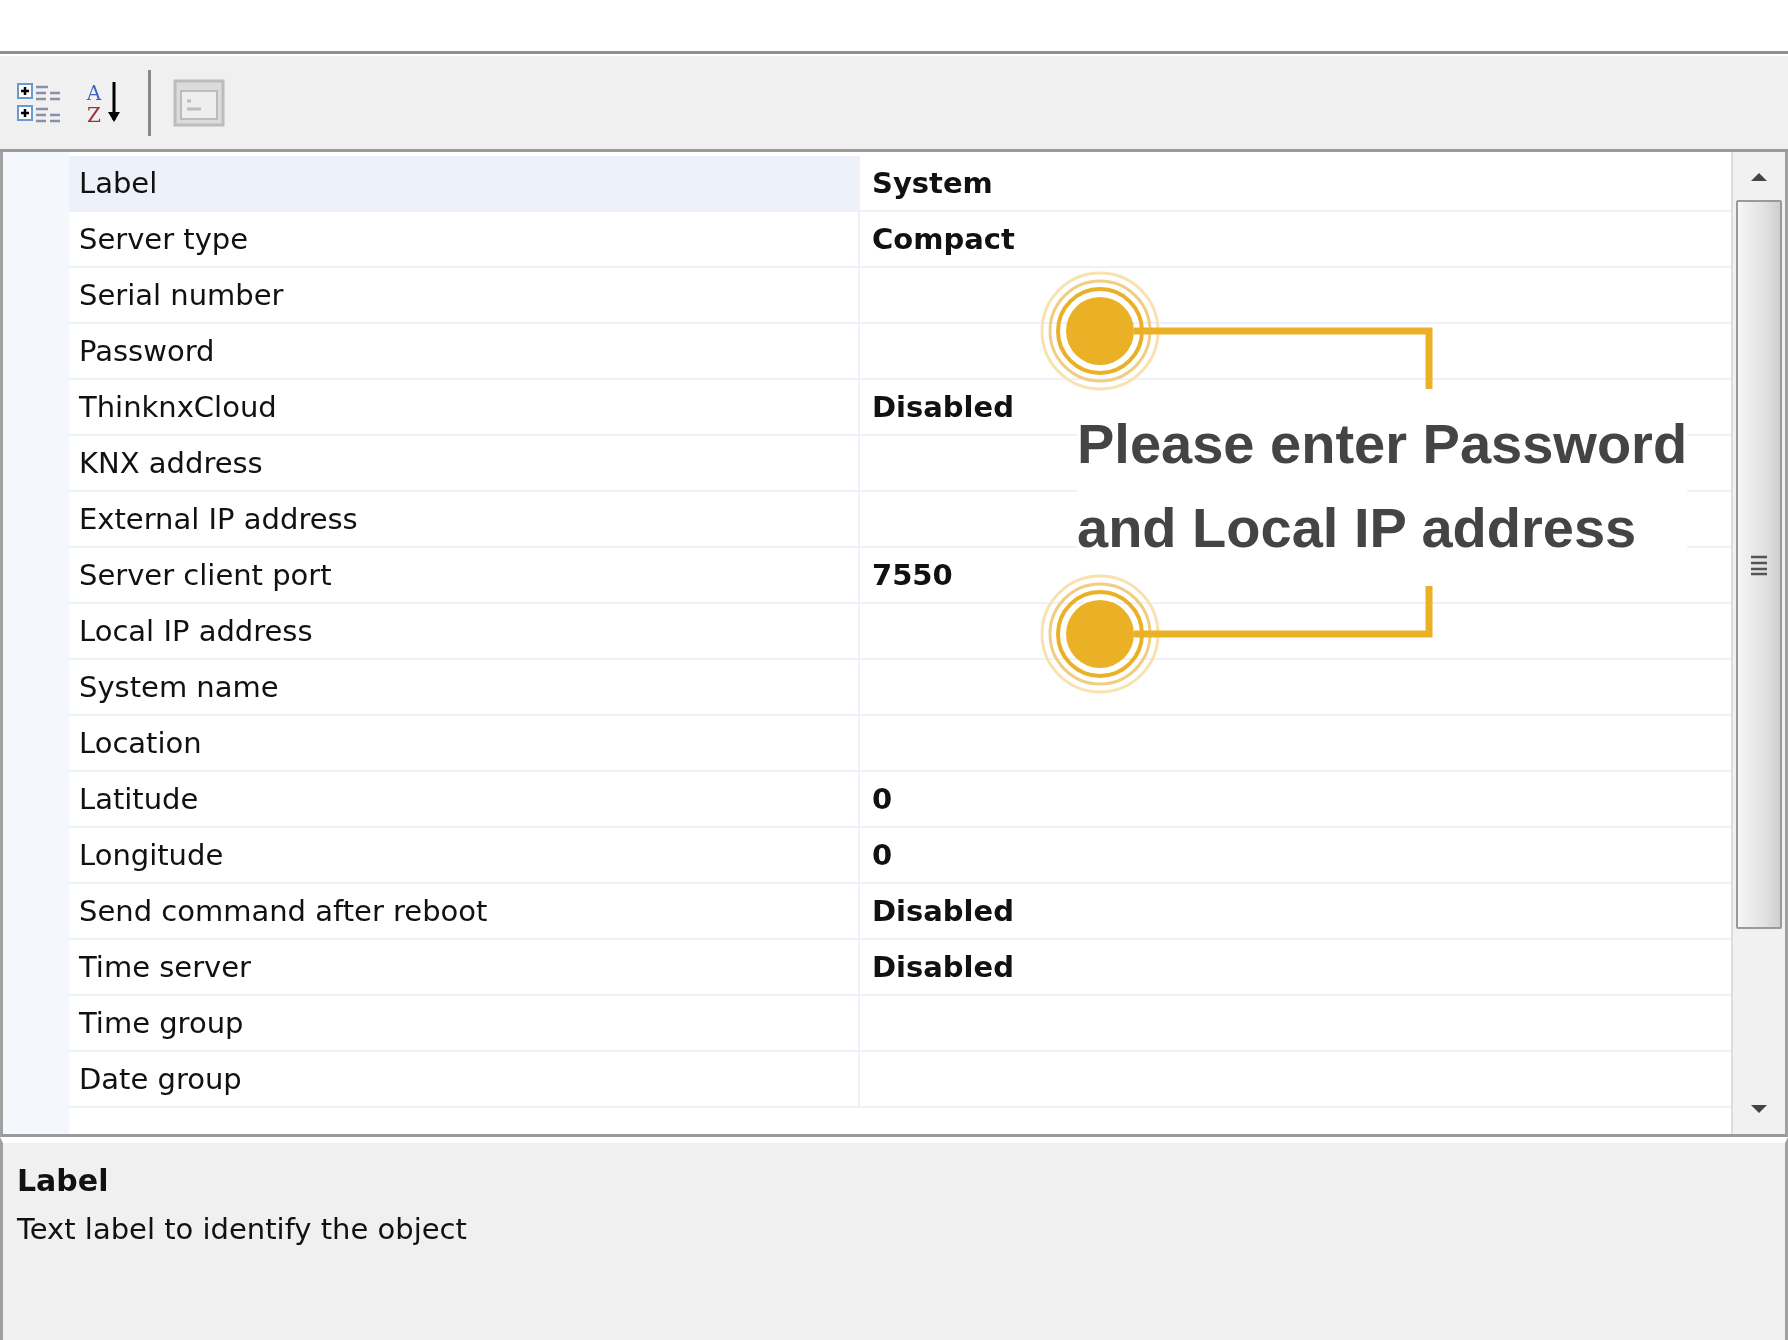  Describe the element at coordinates (1759, 177) in the screenshot. I see `scroll-up-icon` at that location.